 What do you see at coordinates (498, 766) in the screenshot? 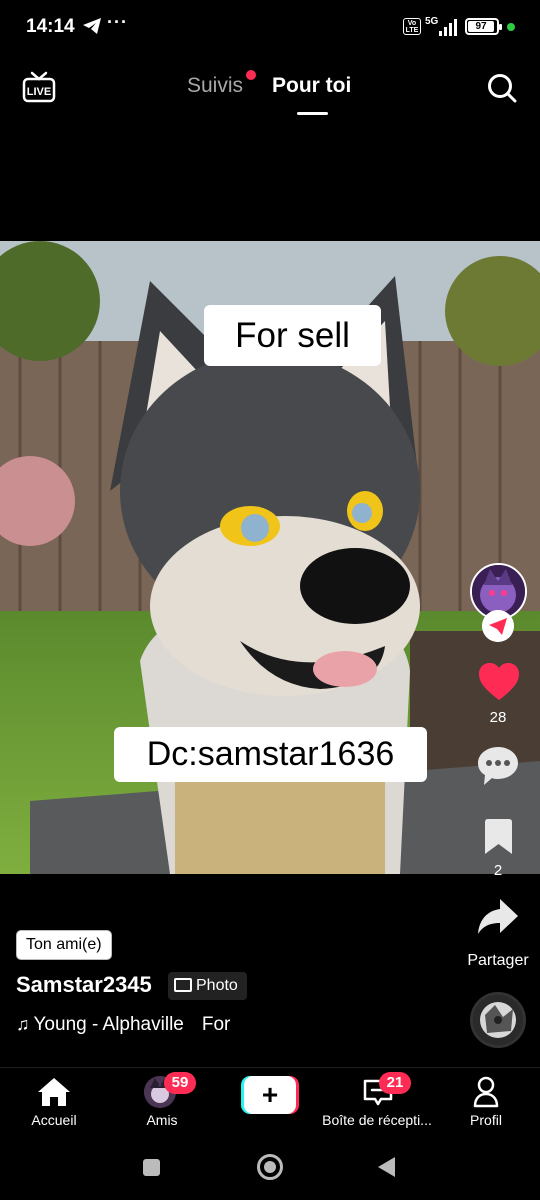
I see `comment-icon` at bounding box center [498, 766].